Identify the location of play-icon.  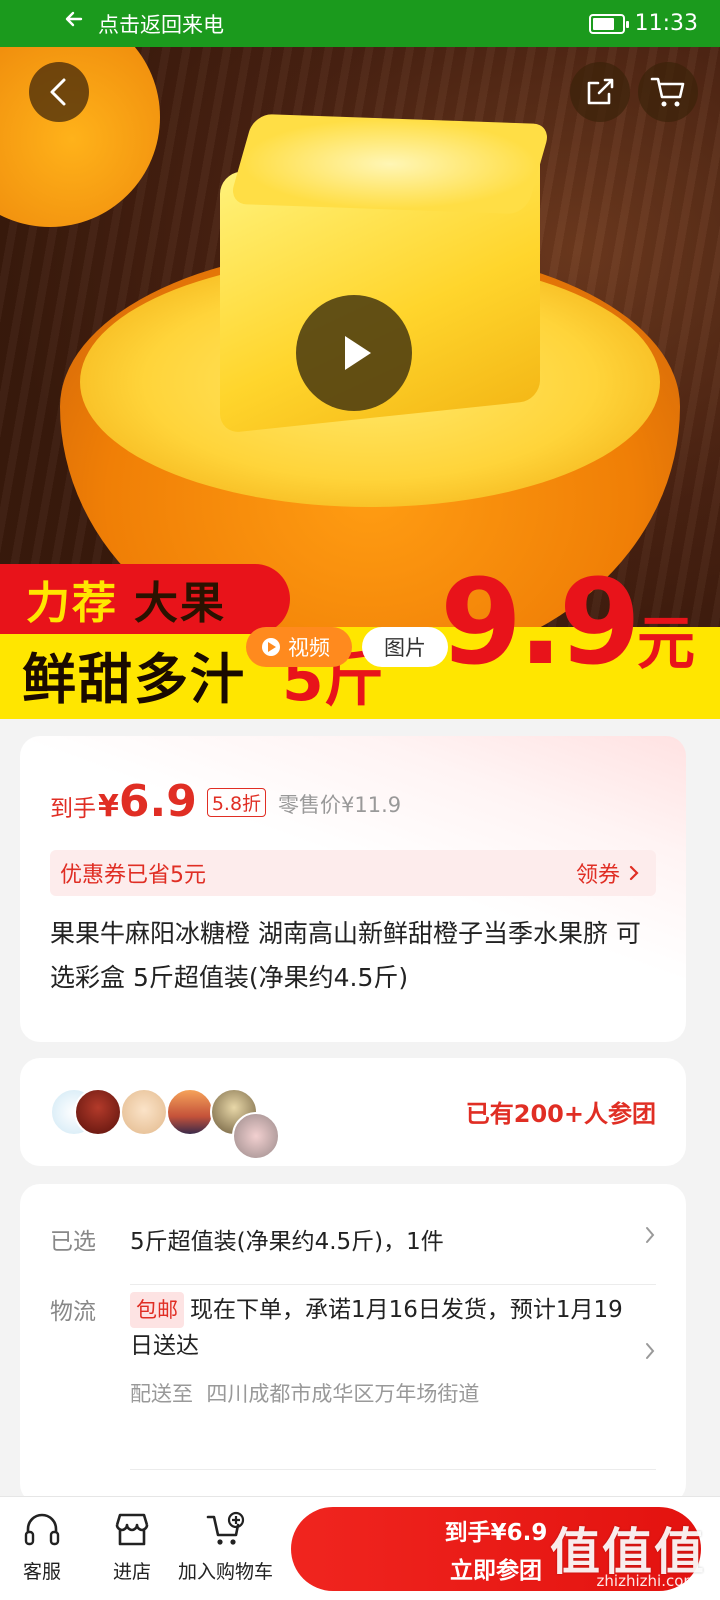
(271, 647).